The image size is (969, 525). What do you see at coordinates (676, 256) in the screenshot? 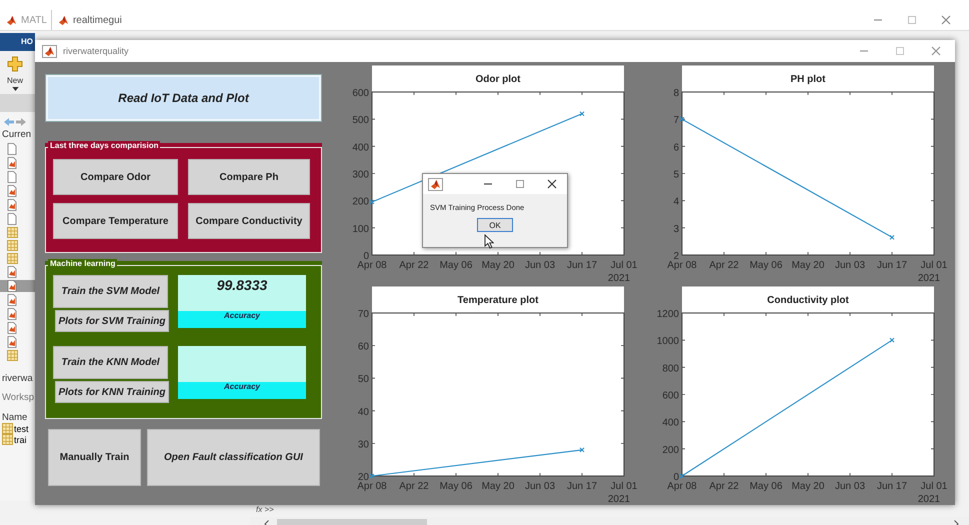
I see `axis-tick-label: 2` at bounding box center [676, 256].